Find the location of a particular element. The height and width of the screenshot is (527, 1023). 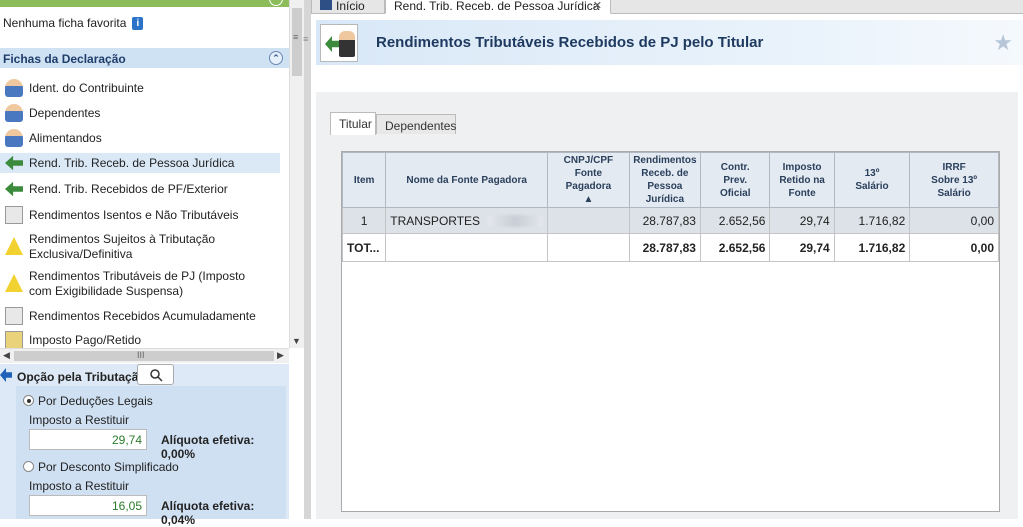

sidebar-item-acumulado: Rendimentos Recebidos Acumuladamente is located at coordinates (140, 316).